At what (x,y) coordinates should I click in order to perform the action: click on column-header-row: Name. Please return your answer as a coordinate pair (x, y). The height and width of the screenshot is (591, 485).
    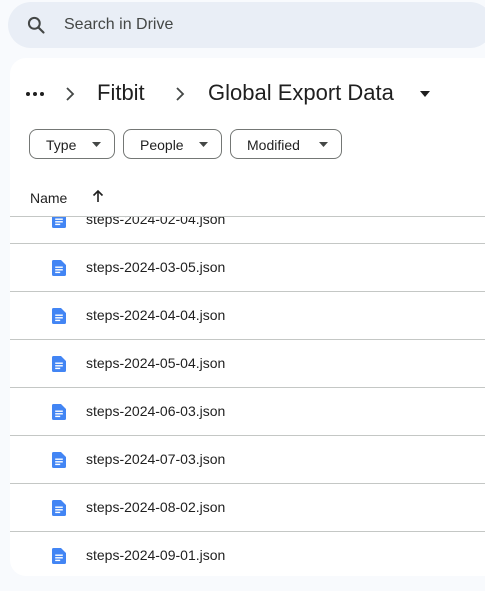
    Looking at the image, I should click on (247, 199).